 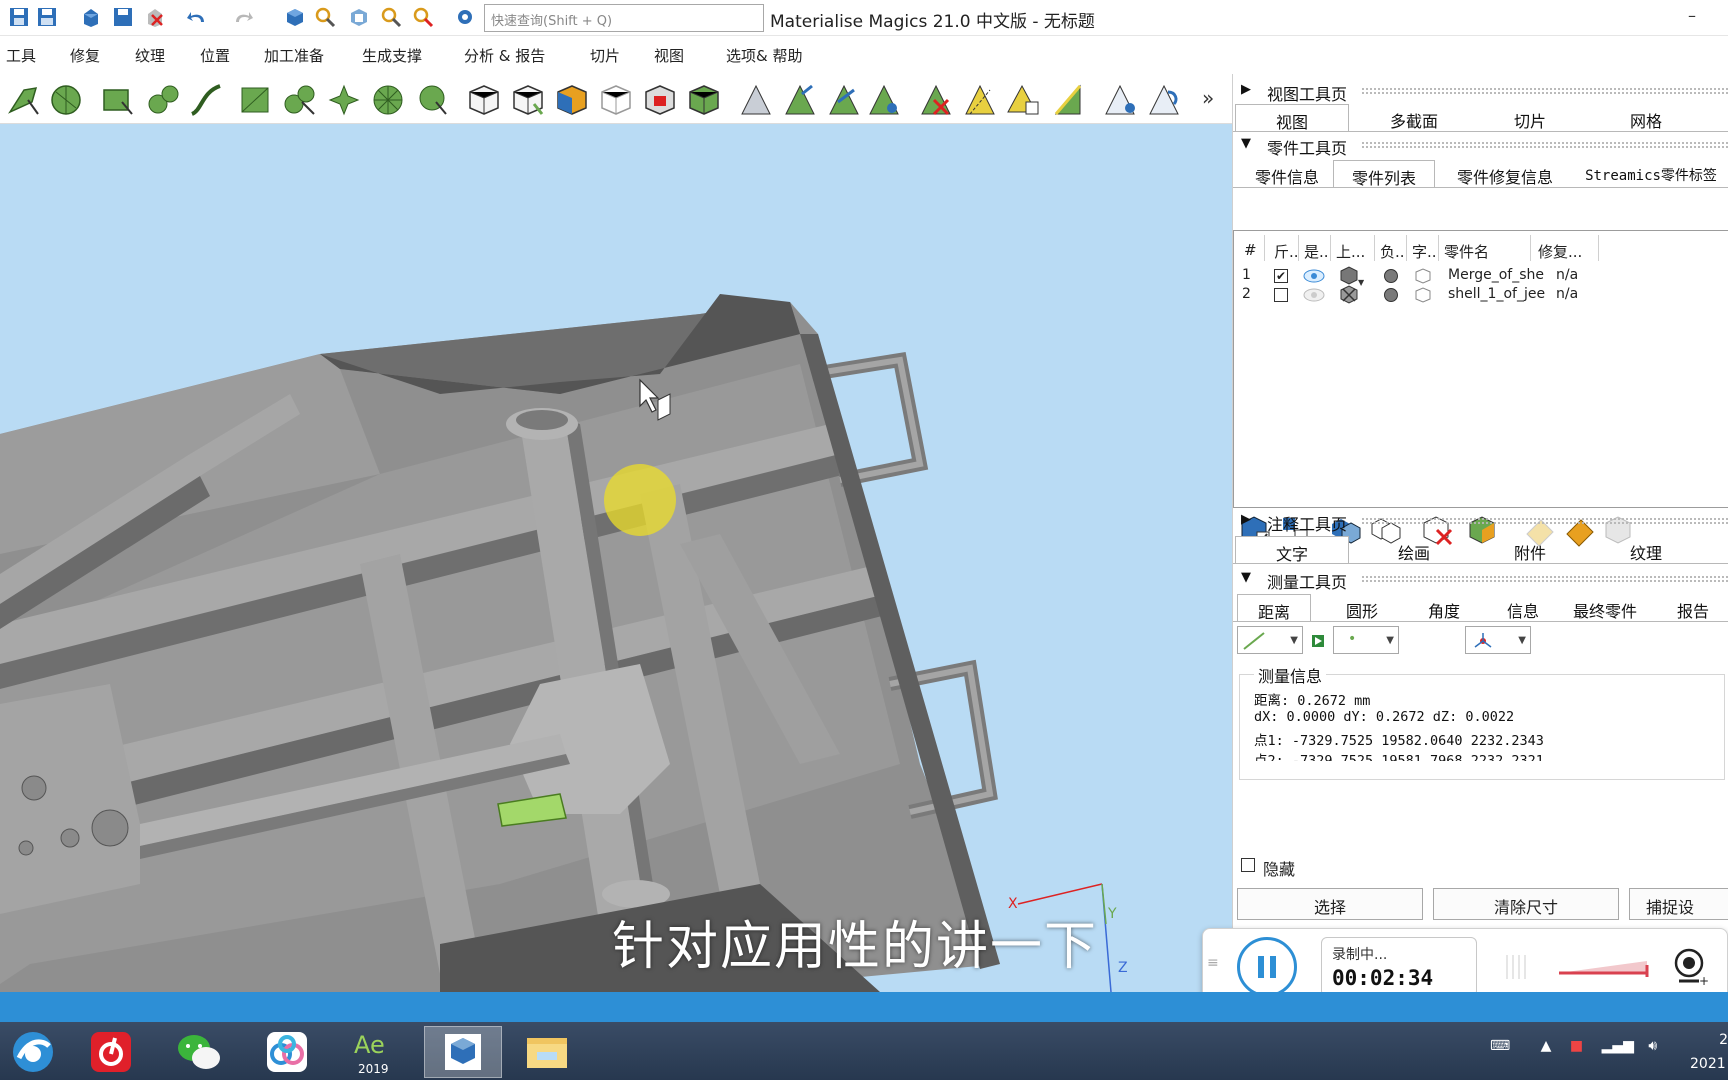 I want to click on save-icon, so click(x=19, y=17).